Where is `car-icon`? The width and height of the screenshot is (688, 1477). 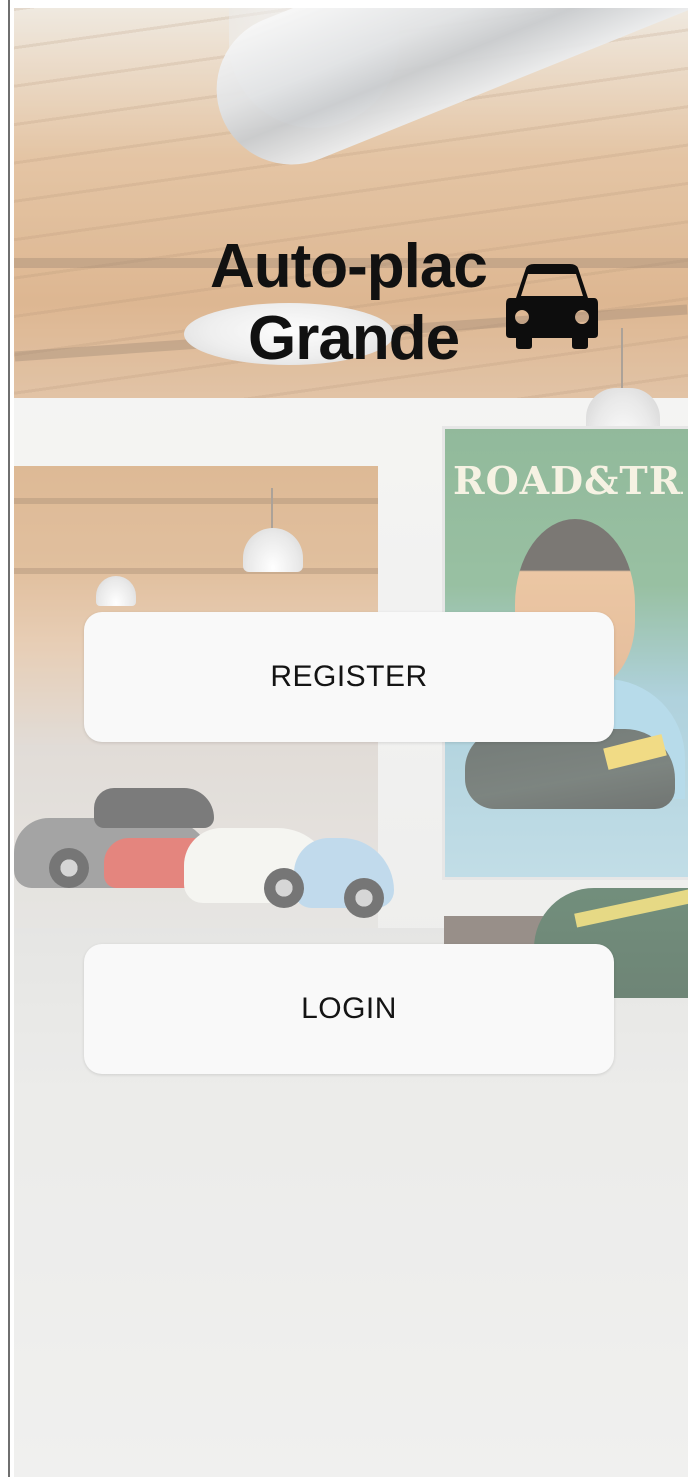
car-icon is located at coordinates (552, 306).